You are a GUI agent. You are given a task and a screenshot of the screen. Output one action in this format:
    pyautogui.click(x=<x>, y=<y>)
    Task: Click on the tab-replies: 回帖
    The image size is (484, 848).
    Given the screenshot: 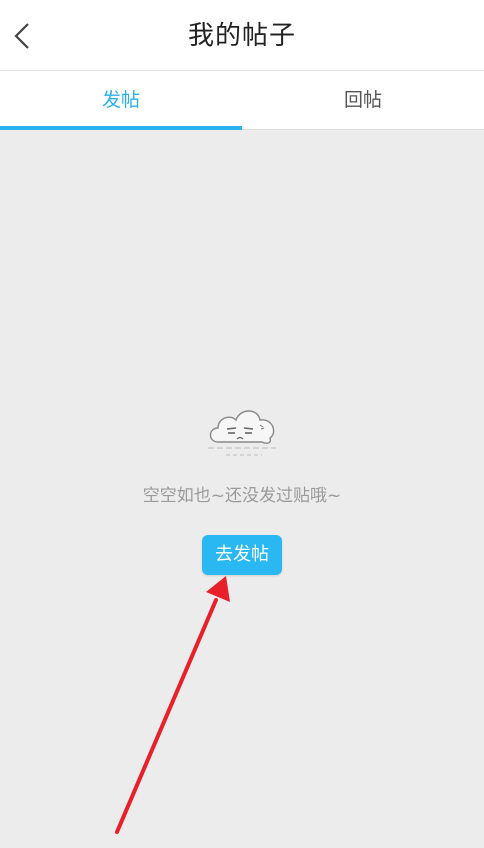 What is the action you would take?
    pyautogui.click(x=363, y=100)
    